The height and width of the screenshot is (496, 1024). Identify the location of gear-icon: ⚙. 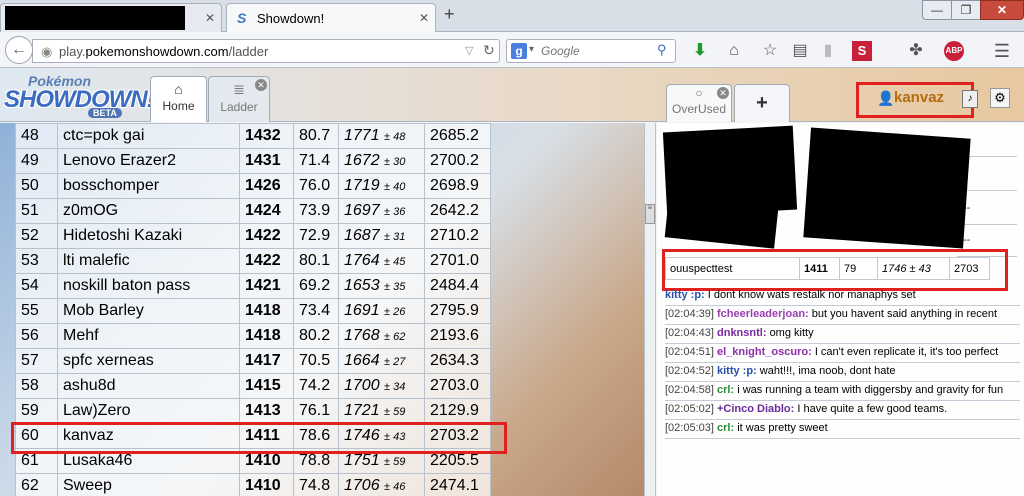
(1000, 98).